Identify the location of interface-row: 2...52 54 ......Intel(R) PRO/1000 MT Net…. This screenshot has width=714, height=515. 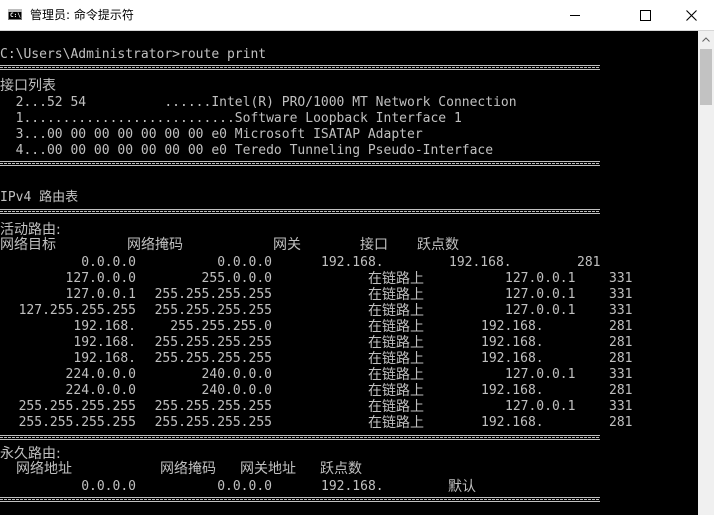
(258, 102).